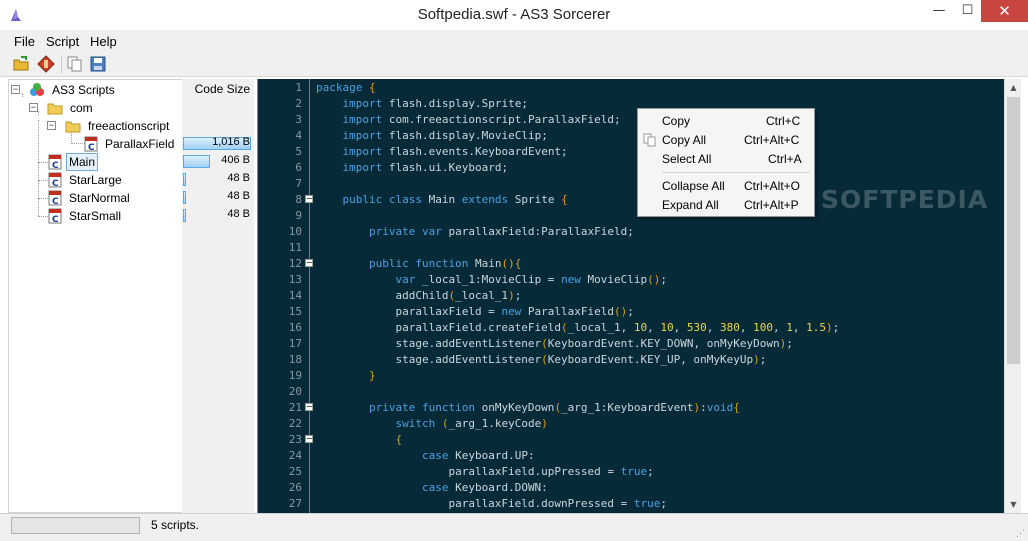 The height and width of the screenshot is (541, 1028). Describe the element at coordinates (1013, 230) in the screenshot. I see `scroll-thumb` at that location.